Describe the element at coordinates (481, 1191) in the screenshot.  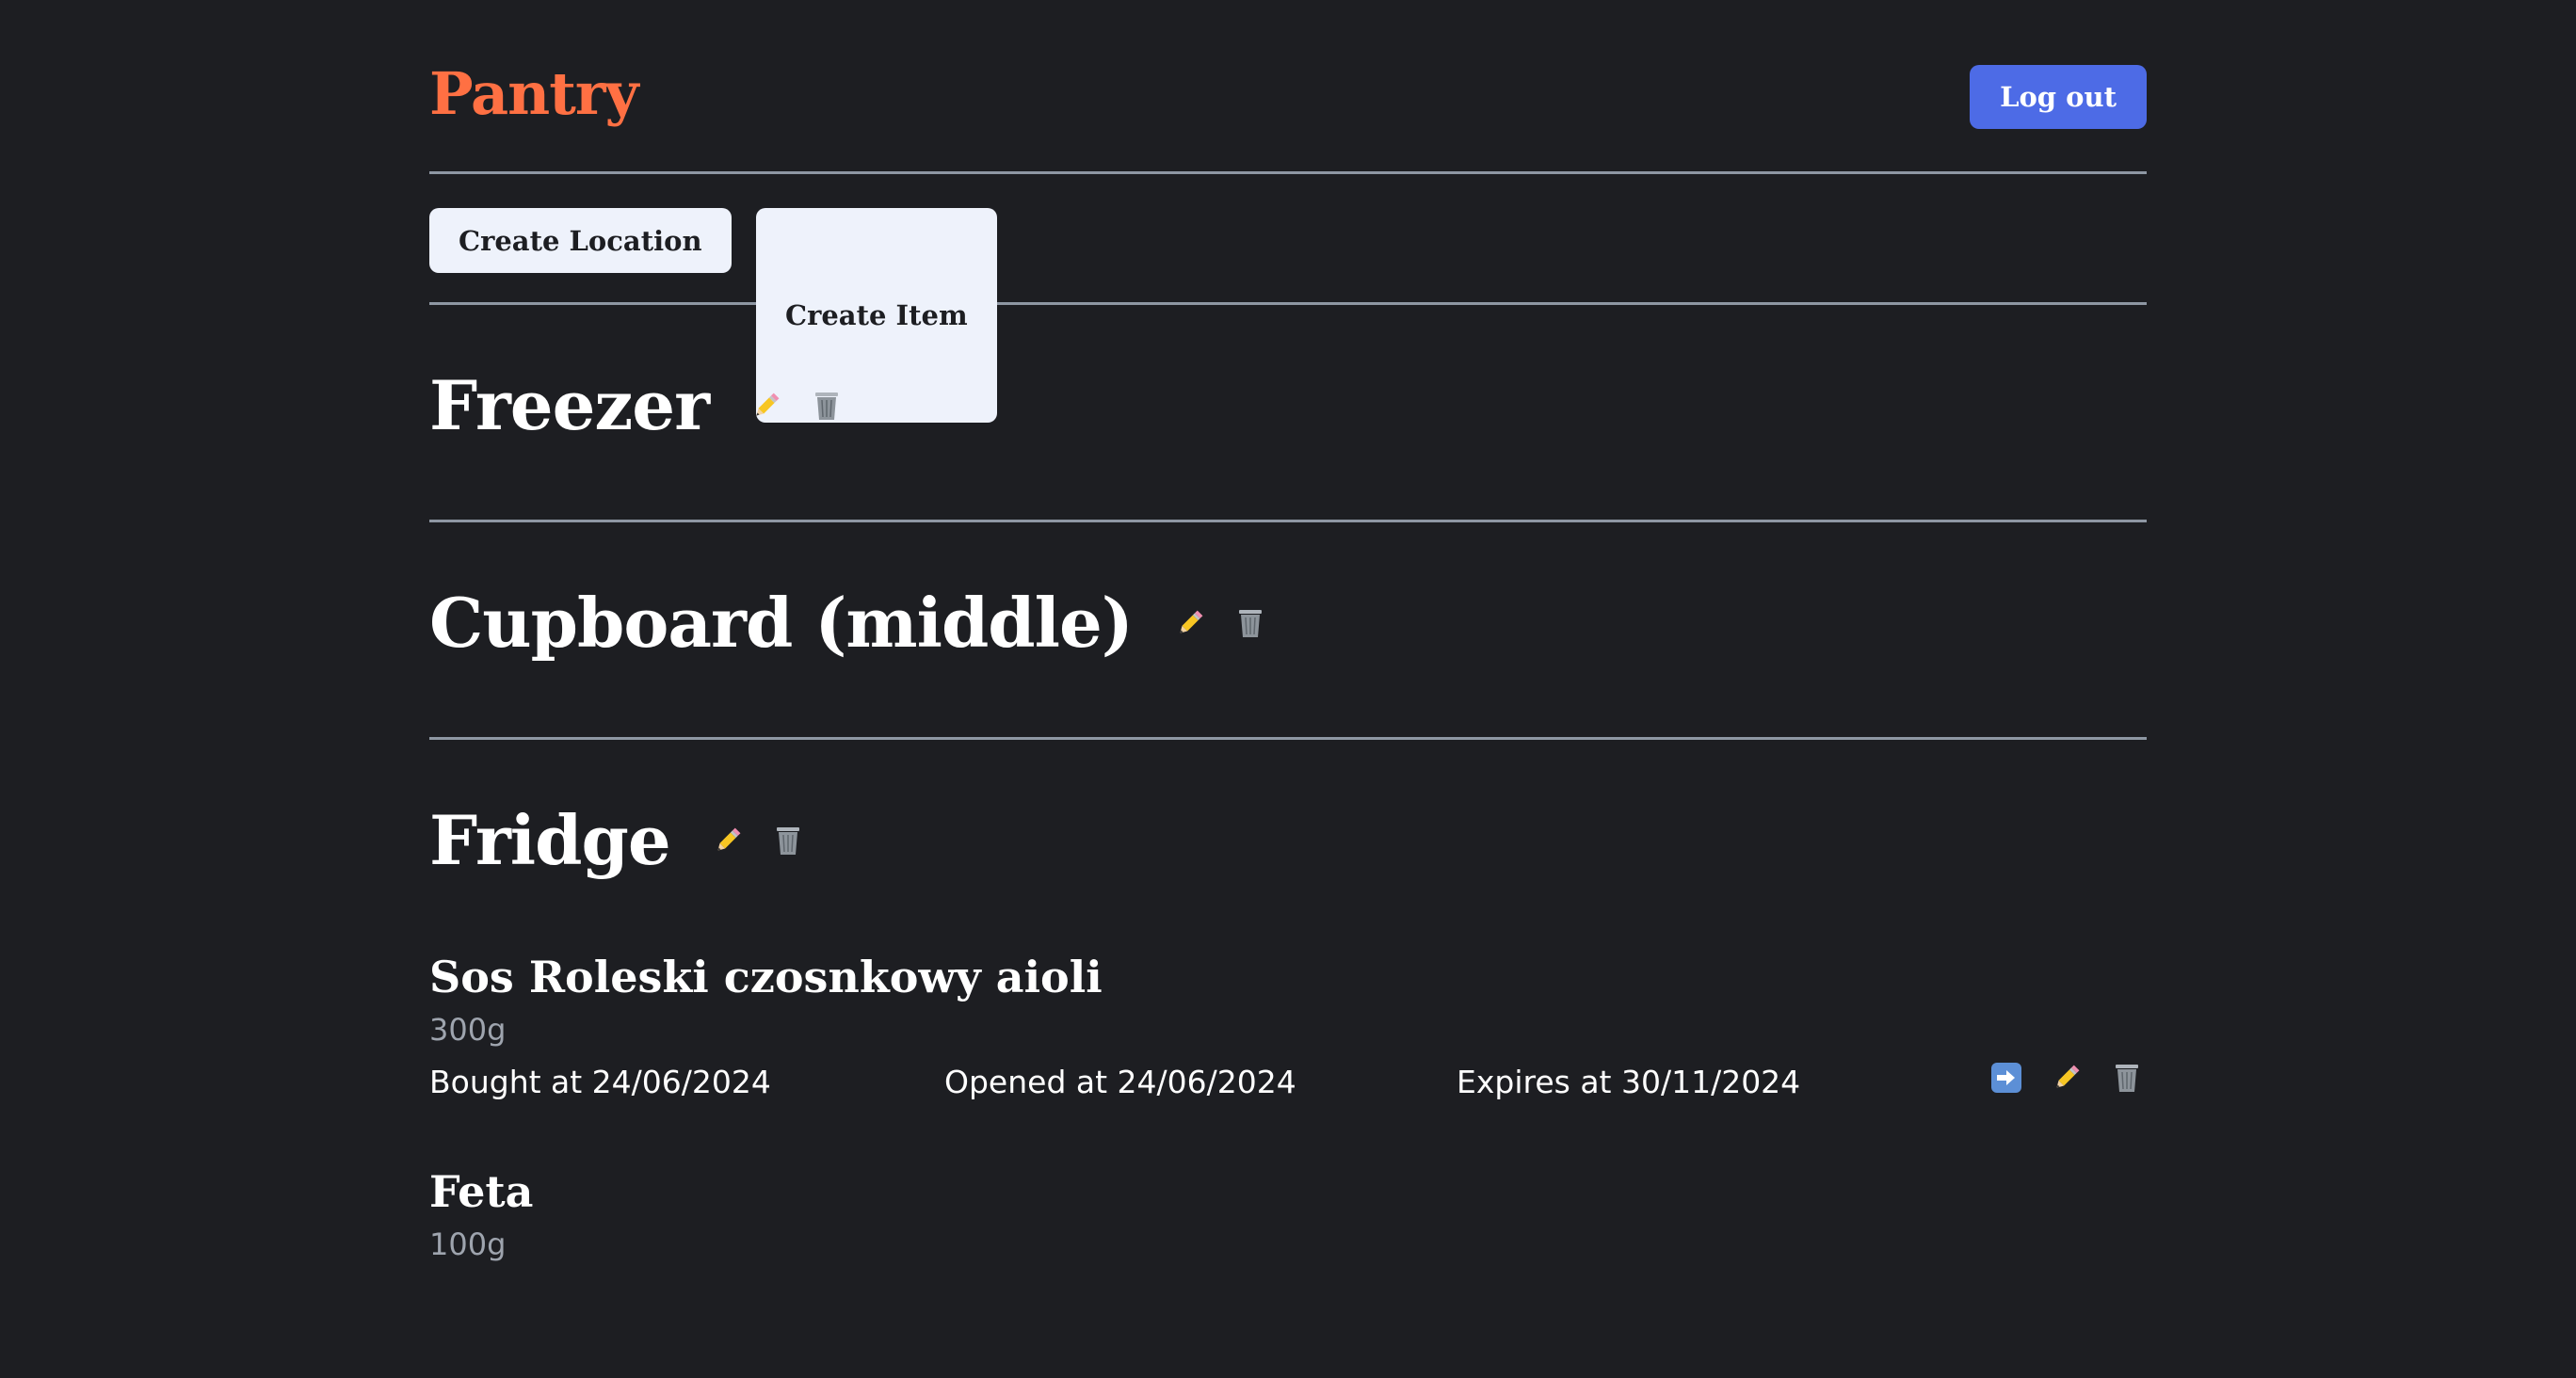
I see `item-name: Feta` at that location.